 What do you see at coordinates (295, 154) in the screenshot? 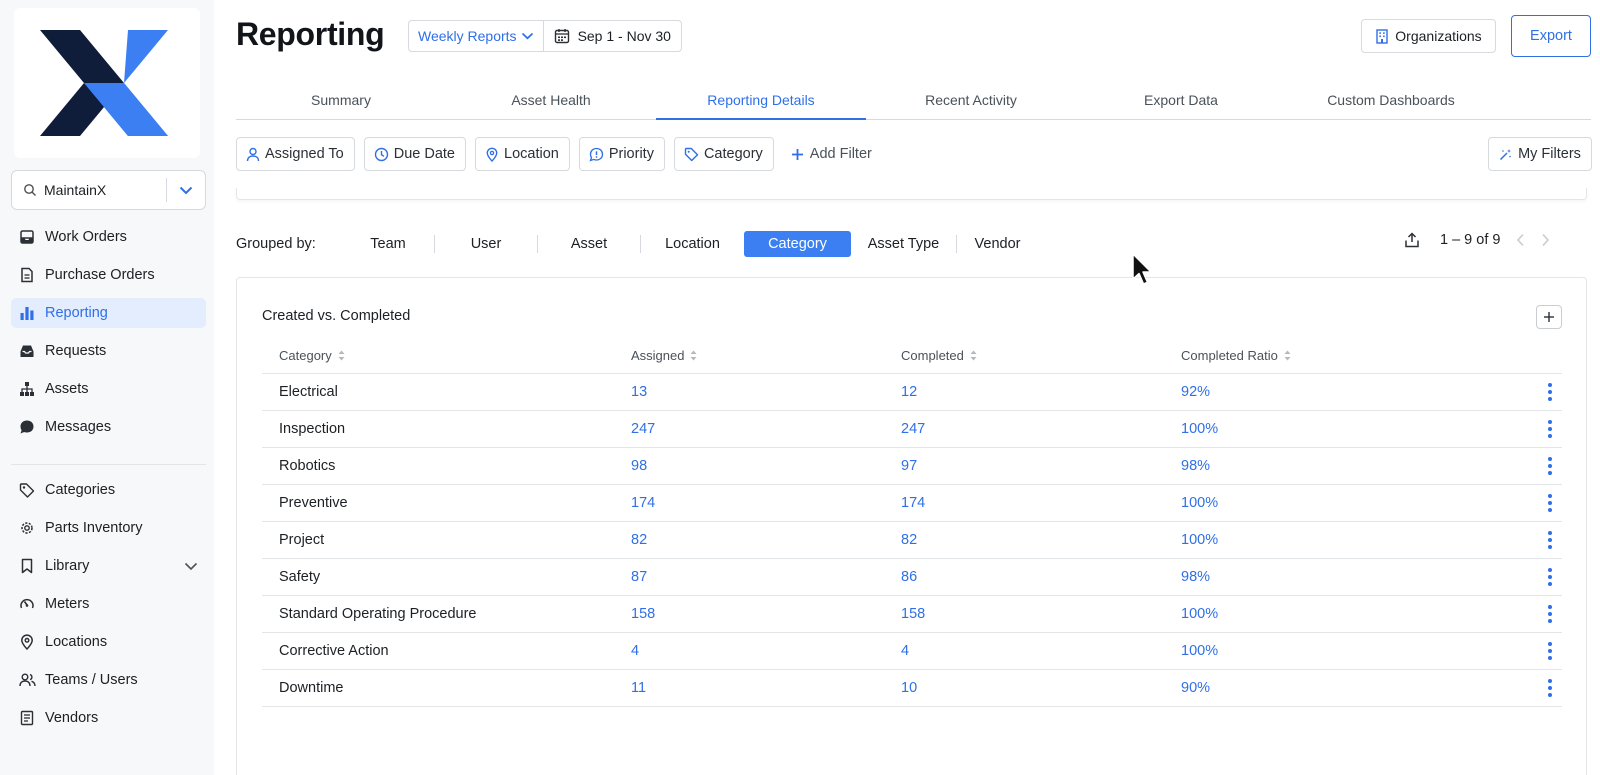
I see `filter-assigned-to: Assigned To` at bounding box center [295, 154].